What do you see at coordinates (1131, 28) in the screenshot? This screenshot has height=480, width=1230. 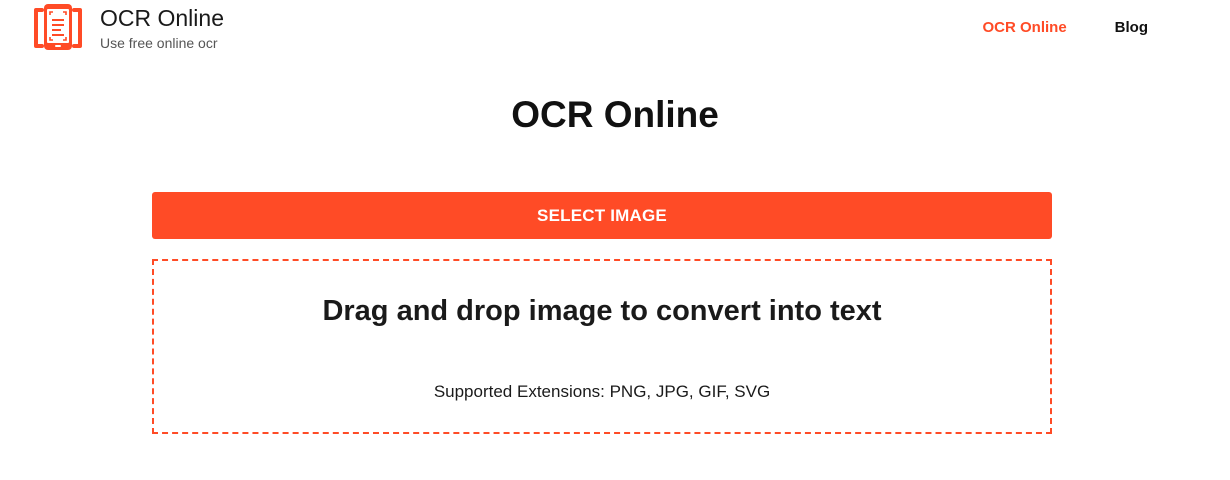 I see `nav-item-blog: Blog` at bounding box center [1131, 28].